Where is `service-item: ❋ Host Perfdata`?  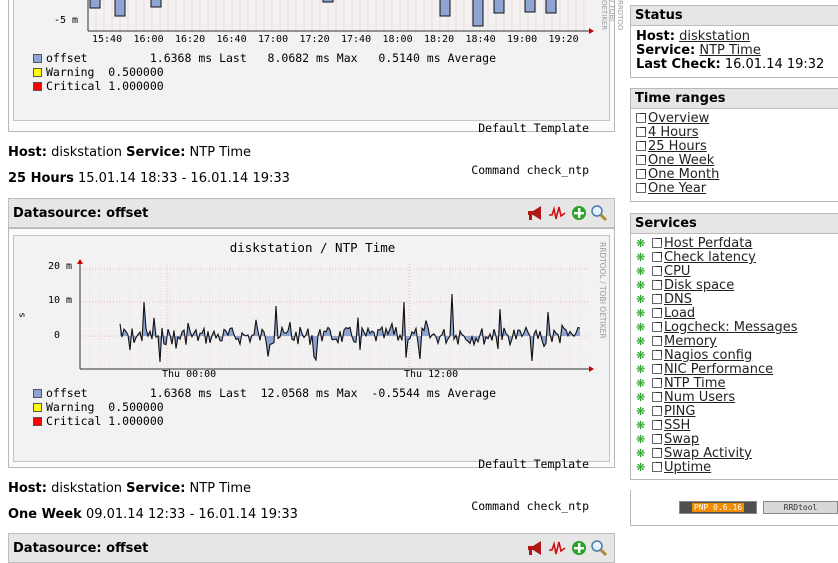
service-item: ❋ Host Perfdata is located at coordinates (737, 244).